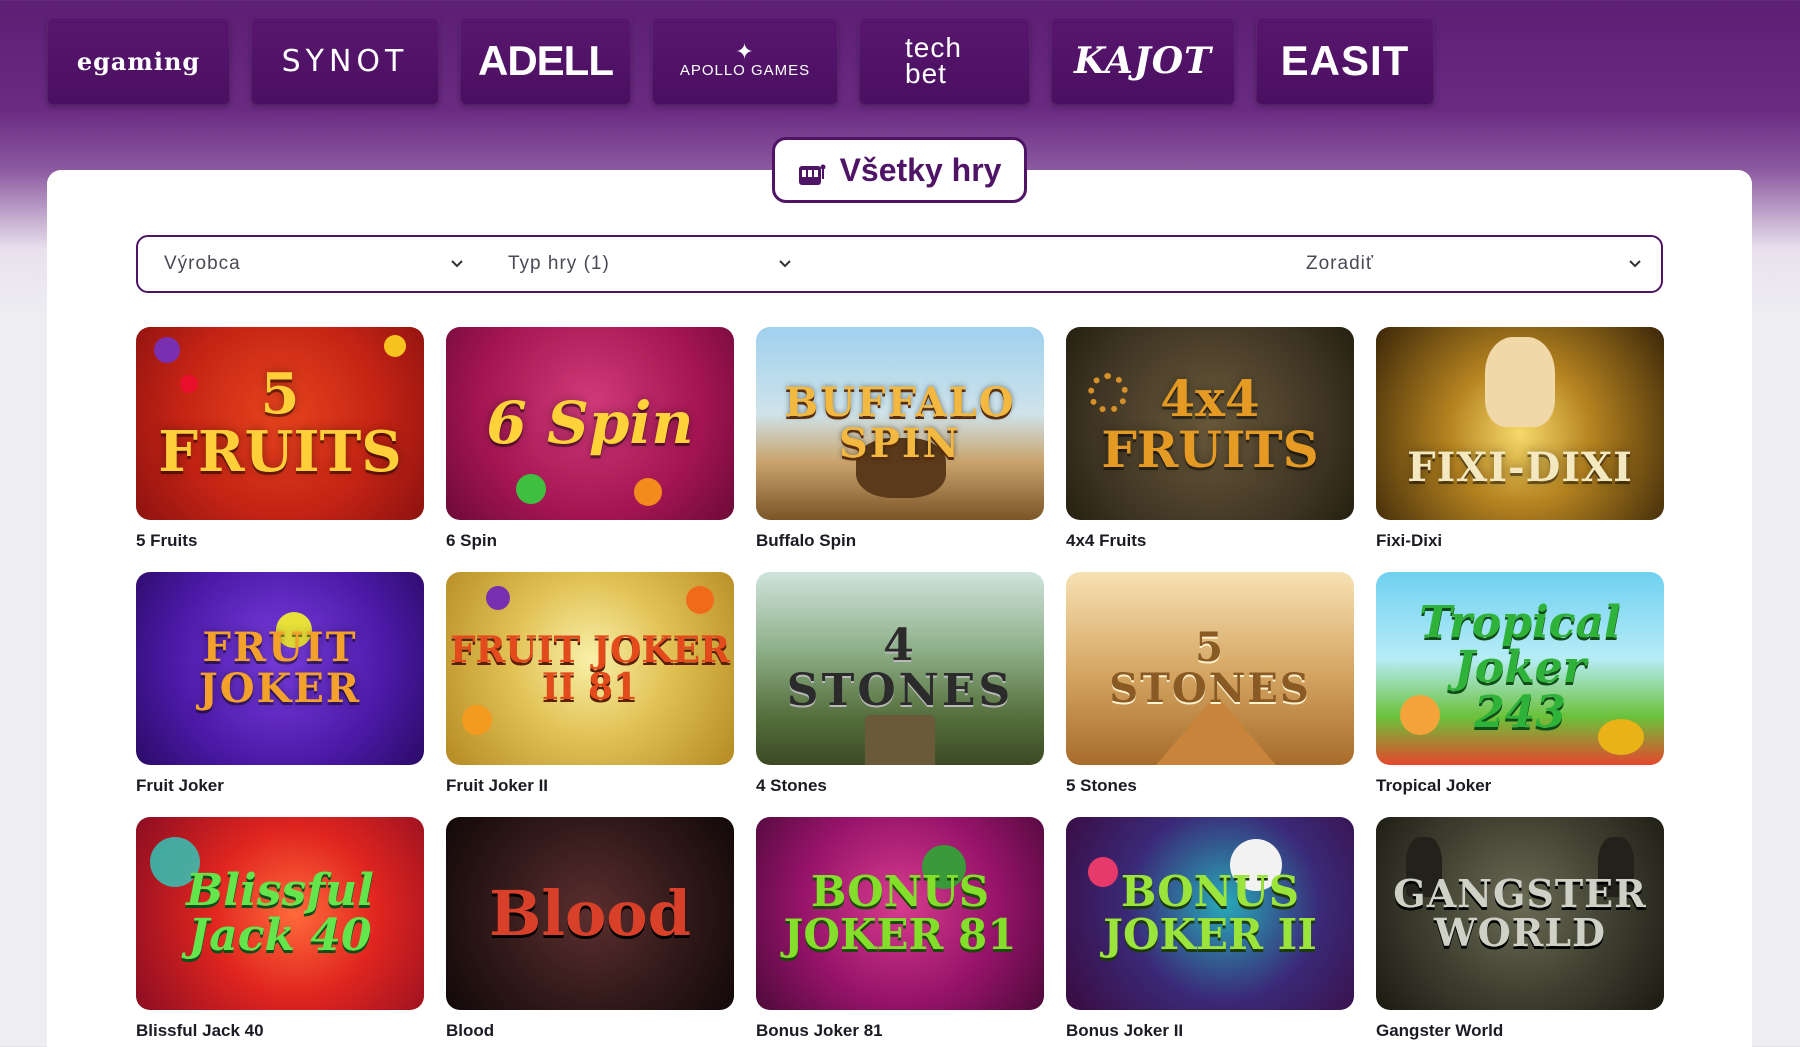 Image resolution: width=1800 pixels, height=1047 pixels. I want to click on game-thumbnail: Tropical Joker 243, so click(1520, 668).